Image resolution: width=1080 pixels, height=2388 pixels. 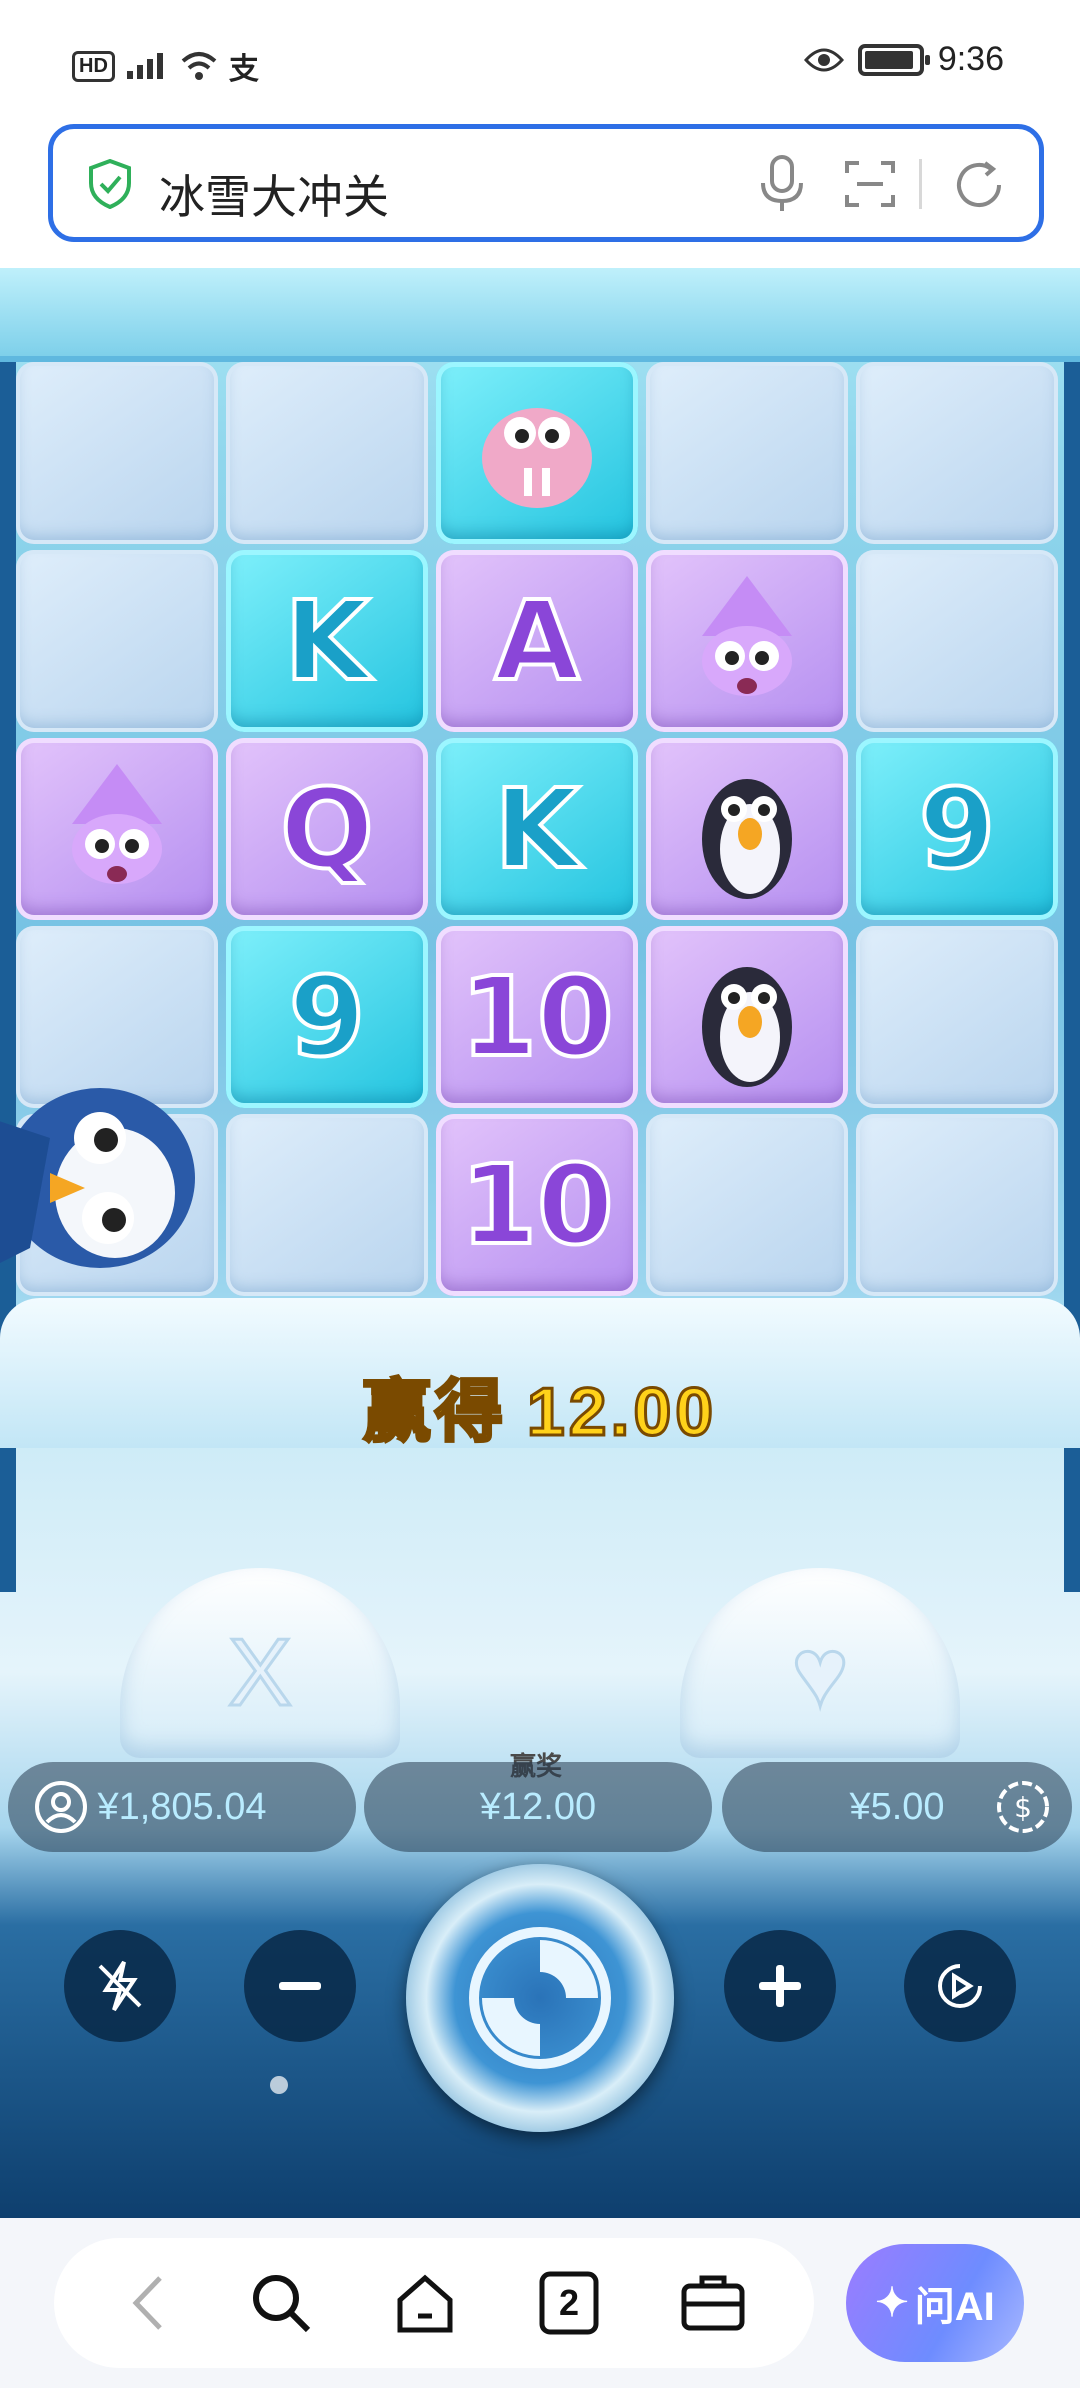 I want to click on coin-settings-icon: $, so click(x=1023, y=1807).